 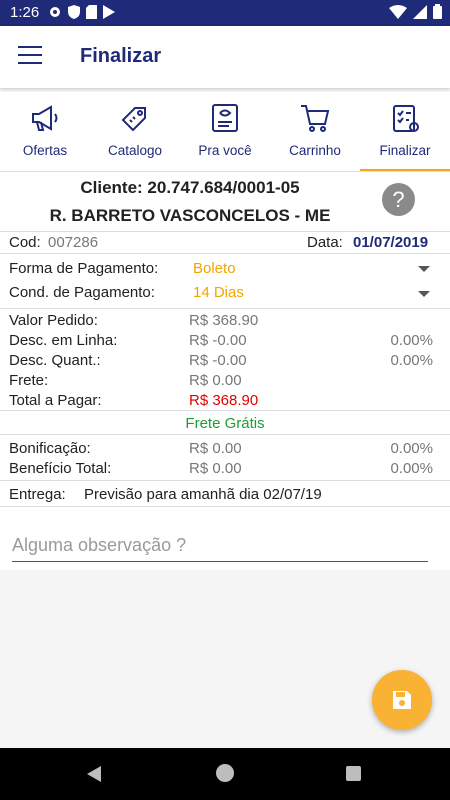 I want to click on home-icon, so click(x=225, y=773).